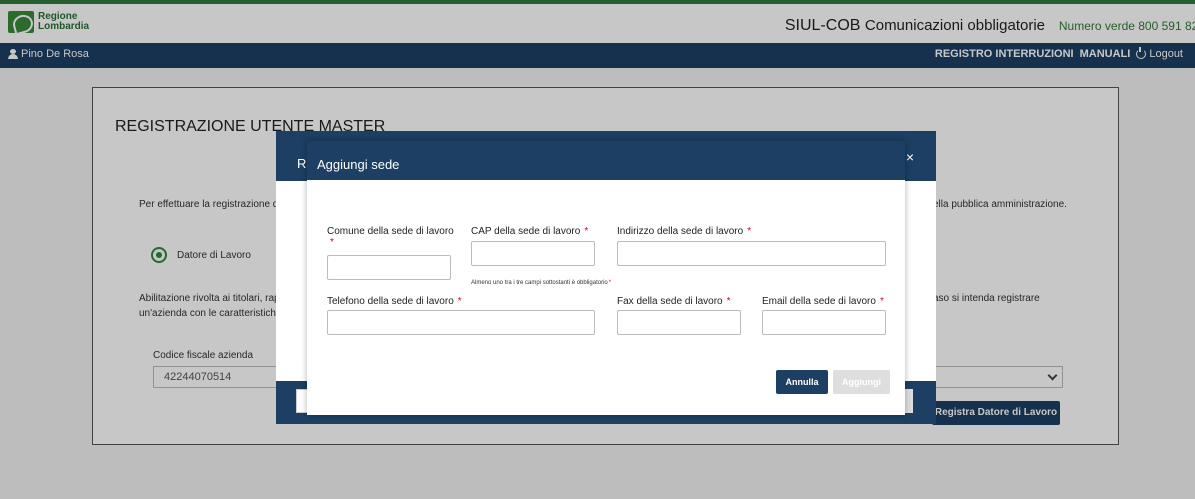 The width and height of the screenshot is (1195, 499). I want to click on telefono-input, so click(461, 322).